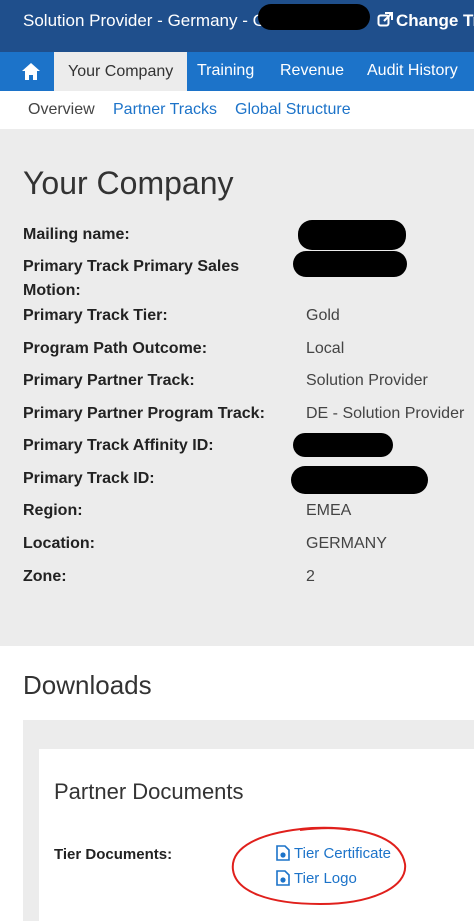 This screenshot has width=474, height=921. I want to click on field-value: GERMANY, so click(346, 543).